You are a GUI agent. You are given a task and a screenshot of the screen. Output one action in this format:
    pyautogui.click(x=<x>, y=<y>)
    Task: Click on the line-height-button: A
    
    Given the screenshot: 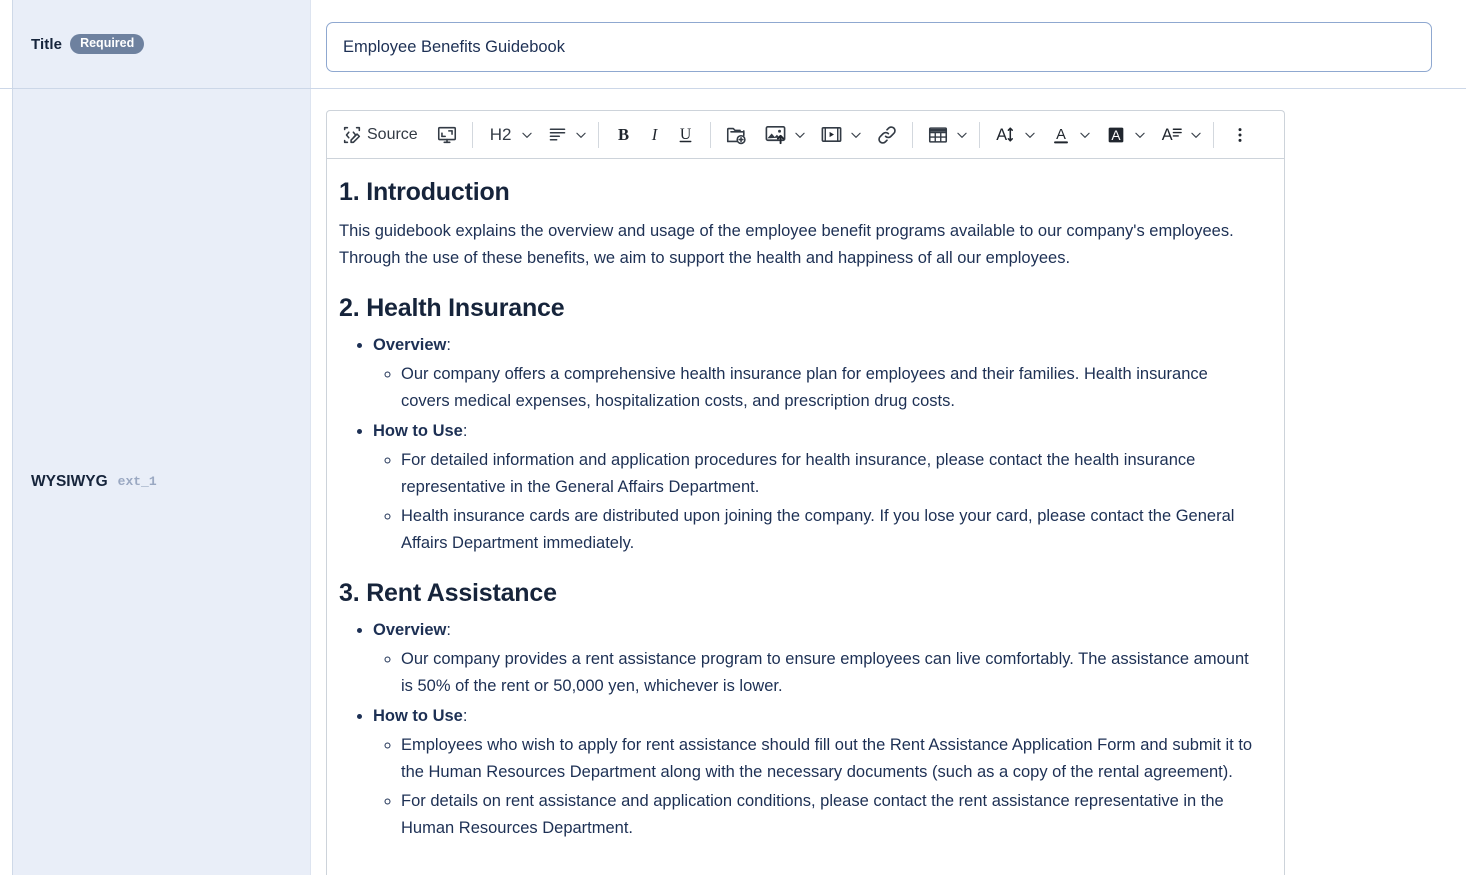 What is the action you would take?
    pyautogui.click(x=1171, y=135)
    